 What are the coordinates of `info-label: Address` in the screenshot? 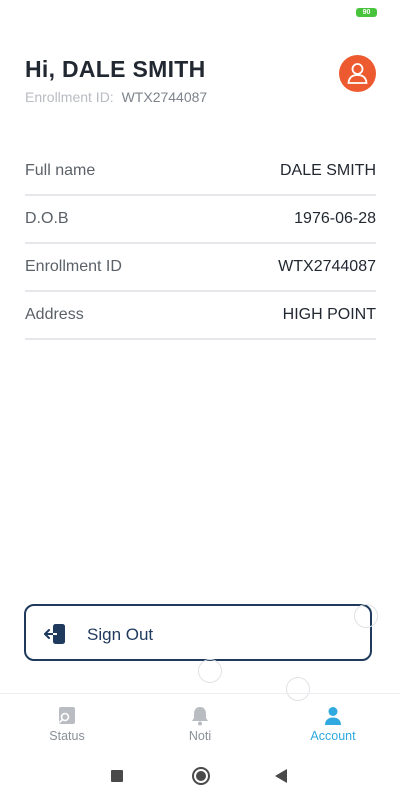 It's located at (54, 314).